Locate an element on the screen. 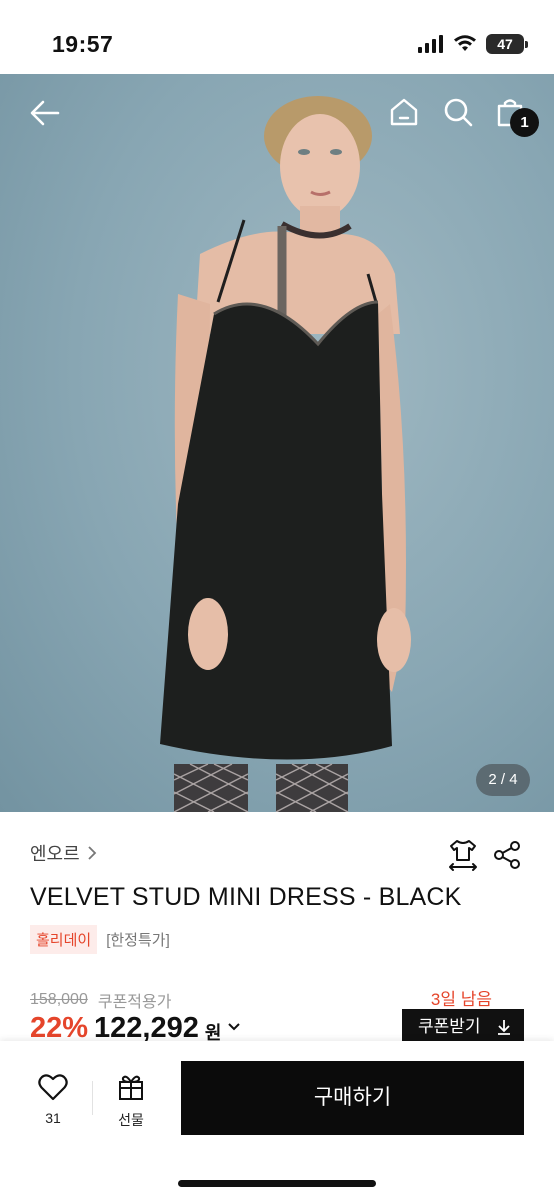 This screenshot has height=1200, width=554. chevron-right-icon is located at coordinates (92, 853).